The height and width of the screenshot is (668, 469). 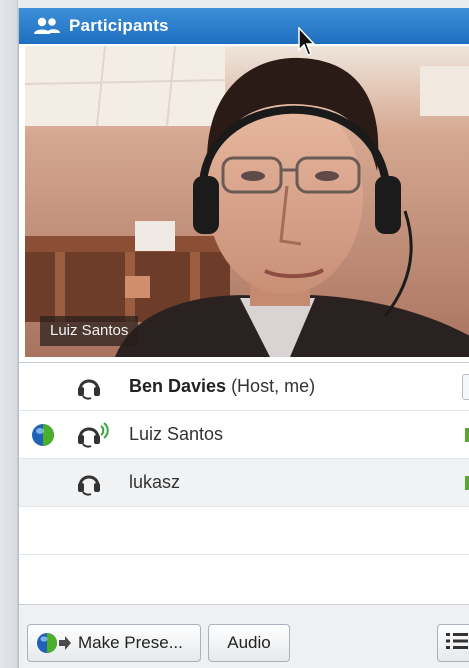 I want to click on left-rail, so click(x=9, y=334).